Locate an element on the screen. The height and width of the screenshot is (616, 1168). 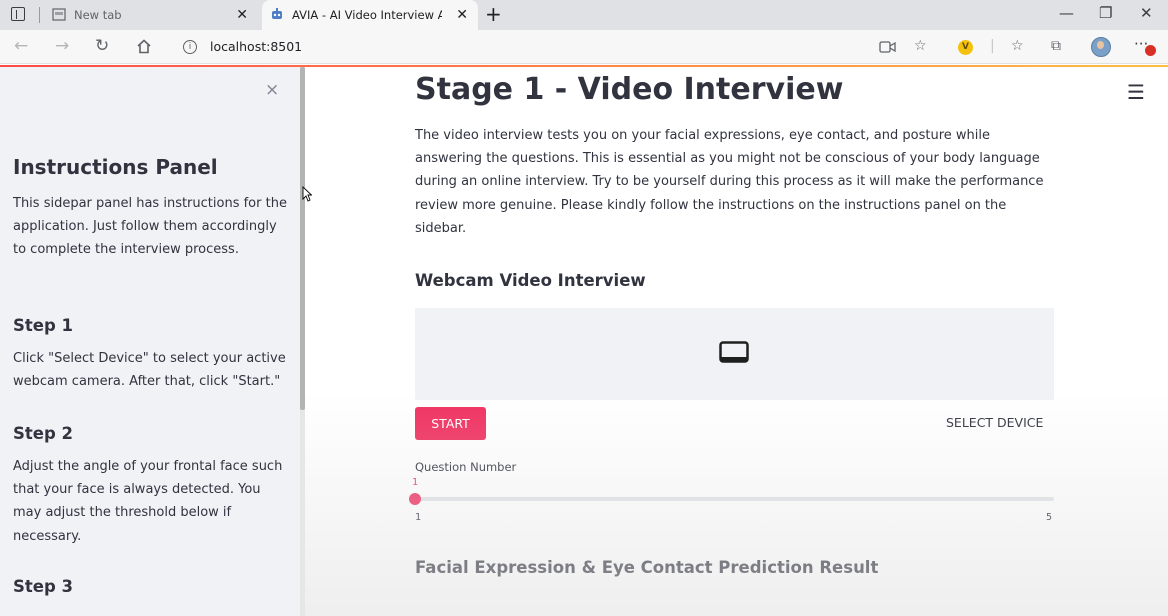
address-field: localhost:8501 is located at coordinates (256, 46).